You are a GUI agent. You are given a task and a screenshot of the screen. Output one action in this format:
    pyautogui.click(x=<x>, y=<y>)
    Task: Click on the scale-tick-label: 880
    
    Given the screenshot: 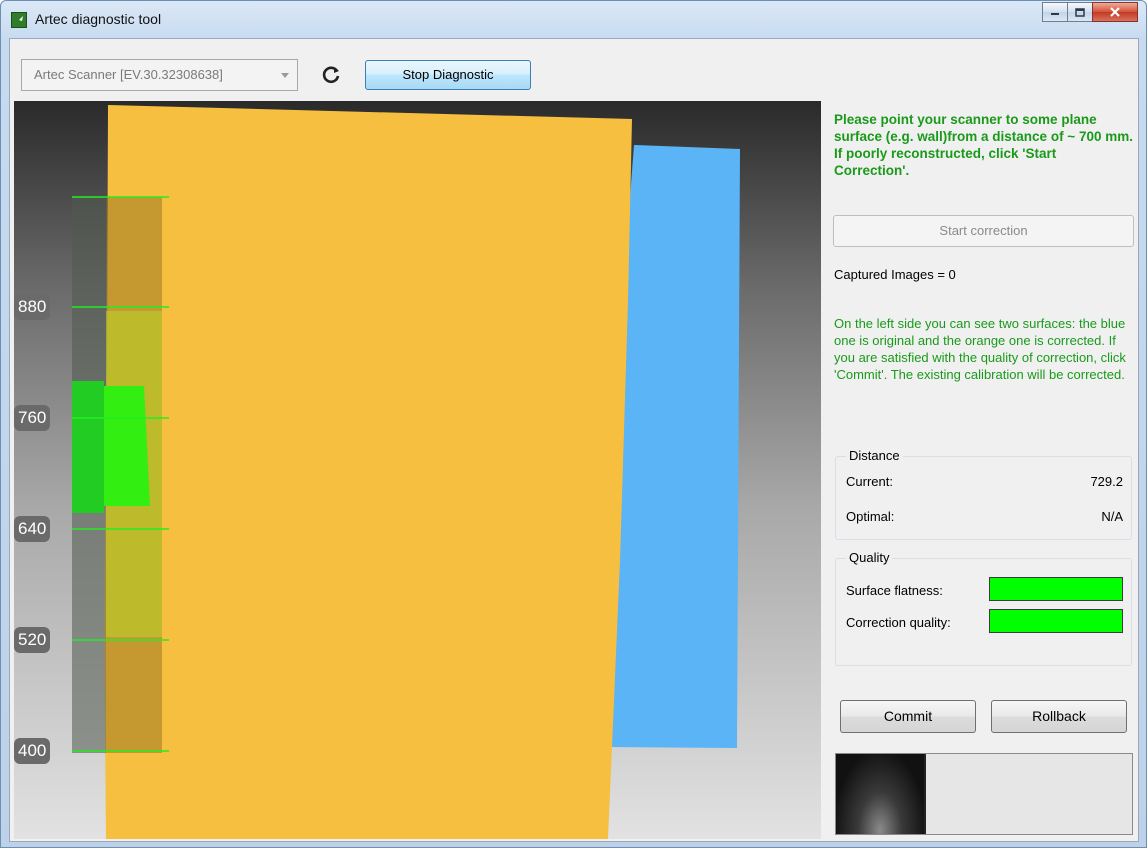 What is the action you would take?
    pyautogui.click(x=32, y=307)
    